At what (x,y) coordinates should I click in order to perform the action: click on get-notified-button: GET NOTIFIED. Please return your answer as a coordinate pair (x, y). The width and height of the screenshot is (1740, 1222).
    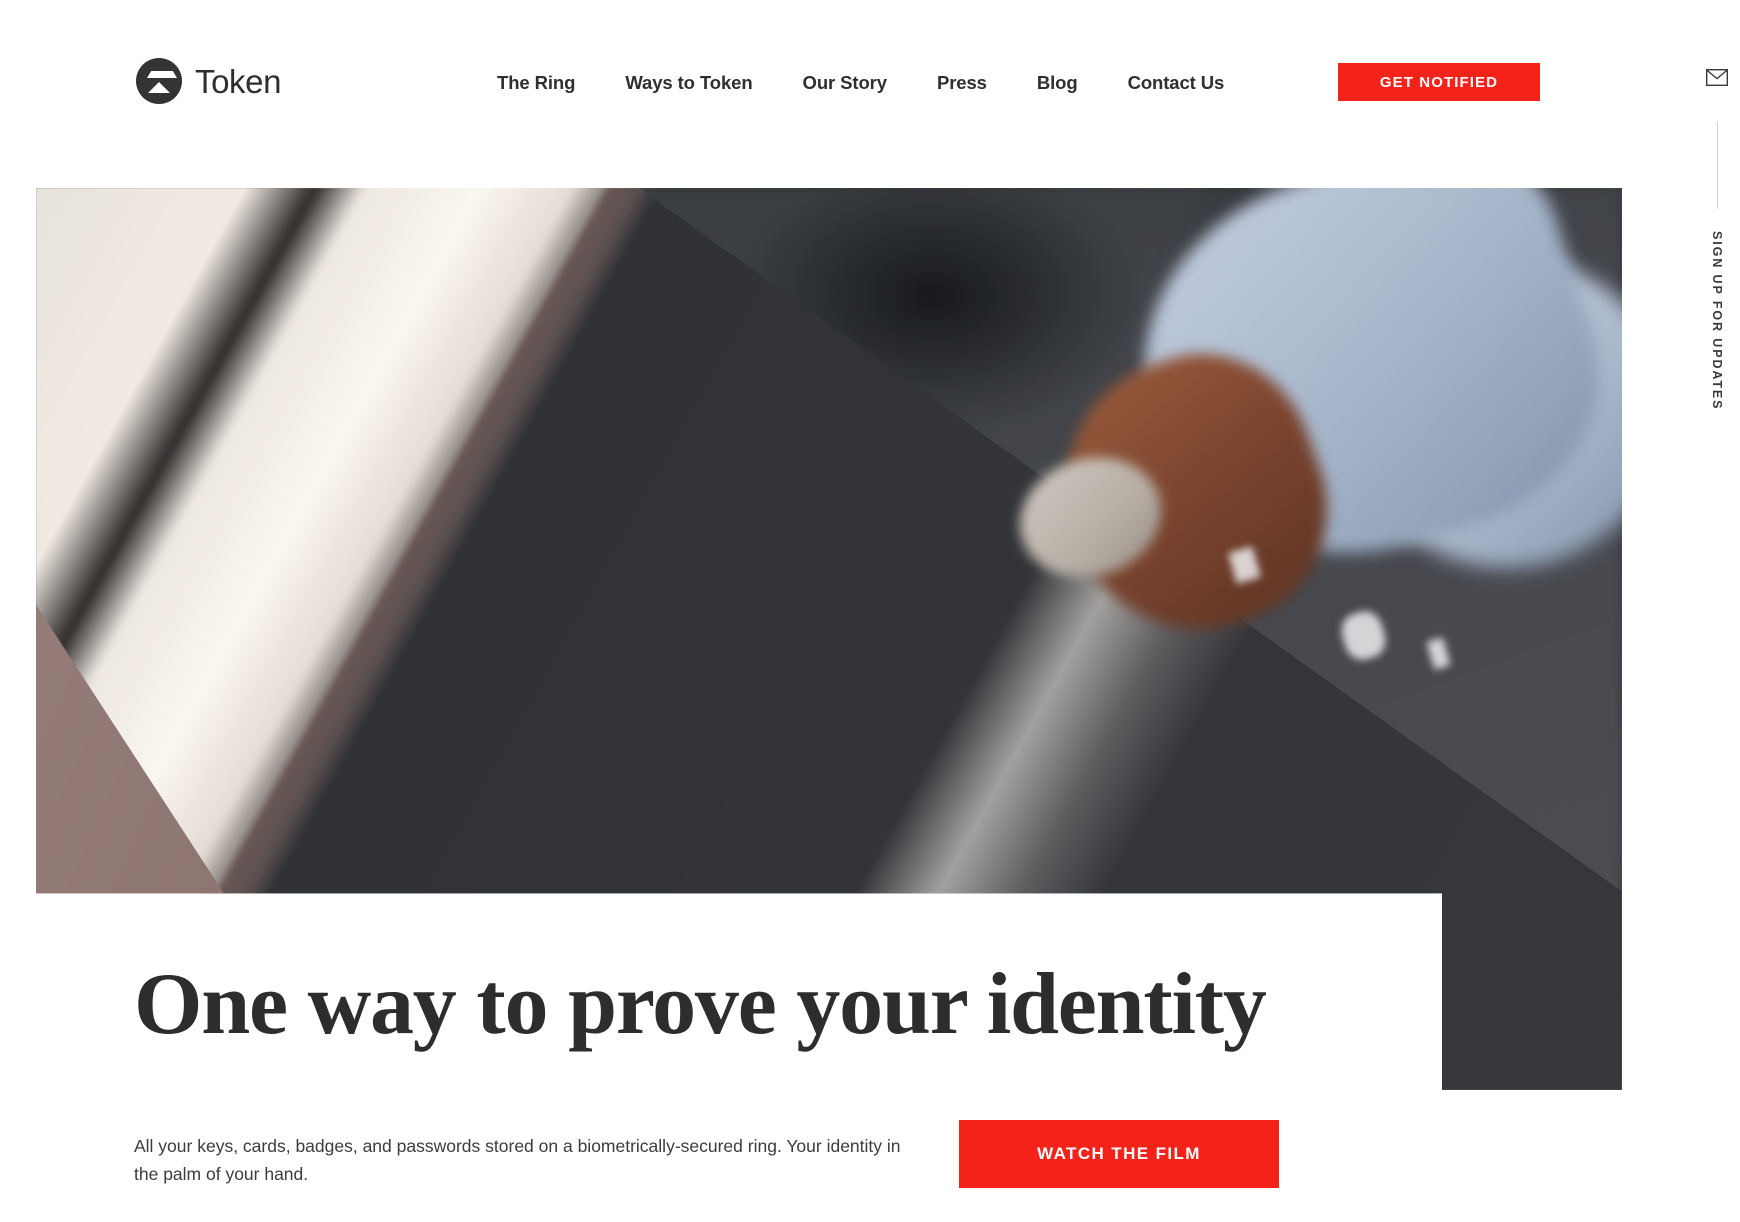
    Looking at the image, I should click on (1439, 82).